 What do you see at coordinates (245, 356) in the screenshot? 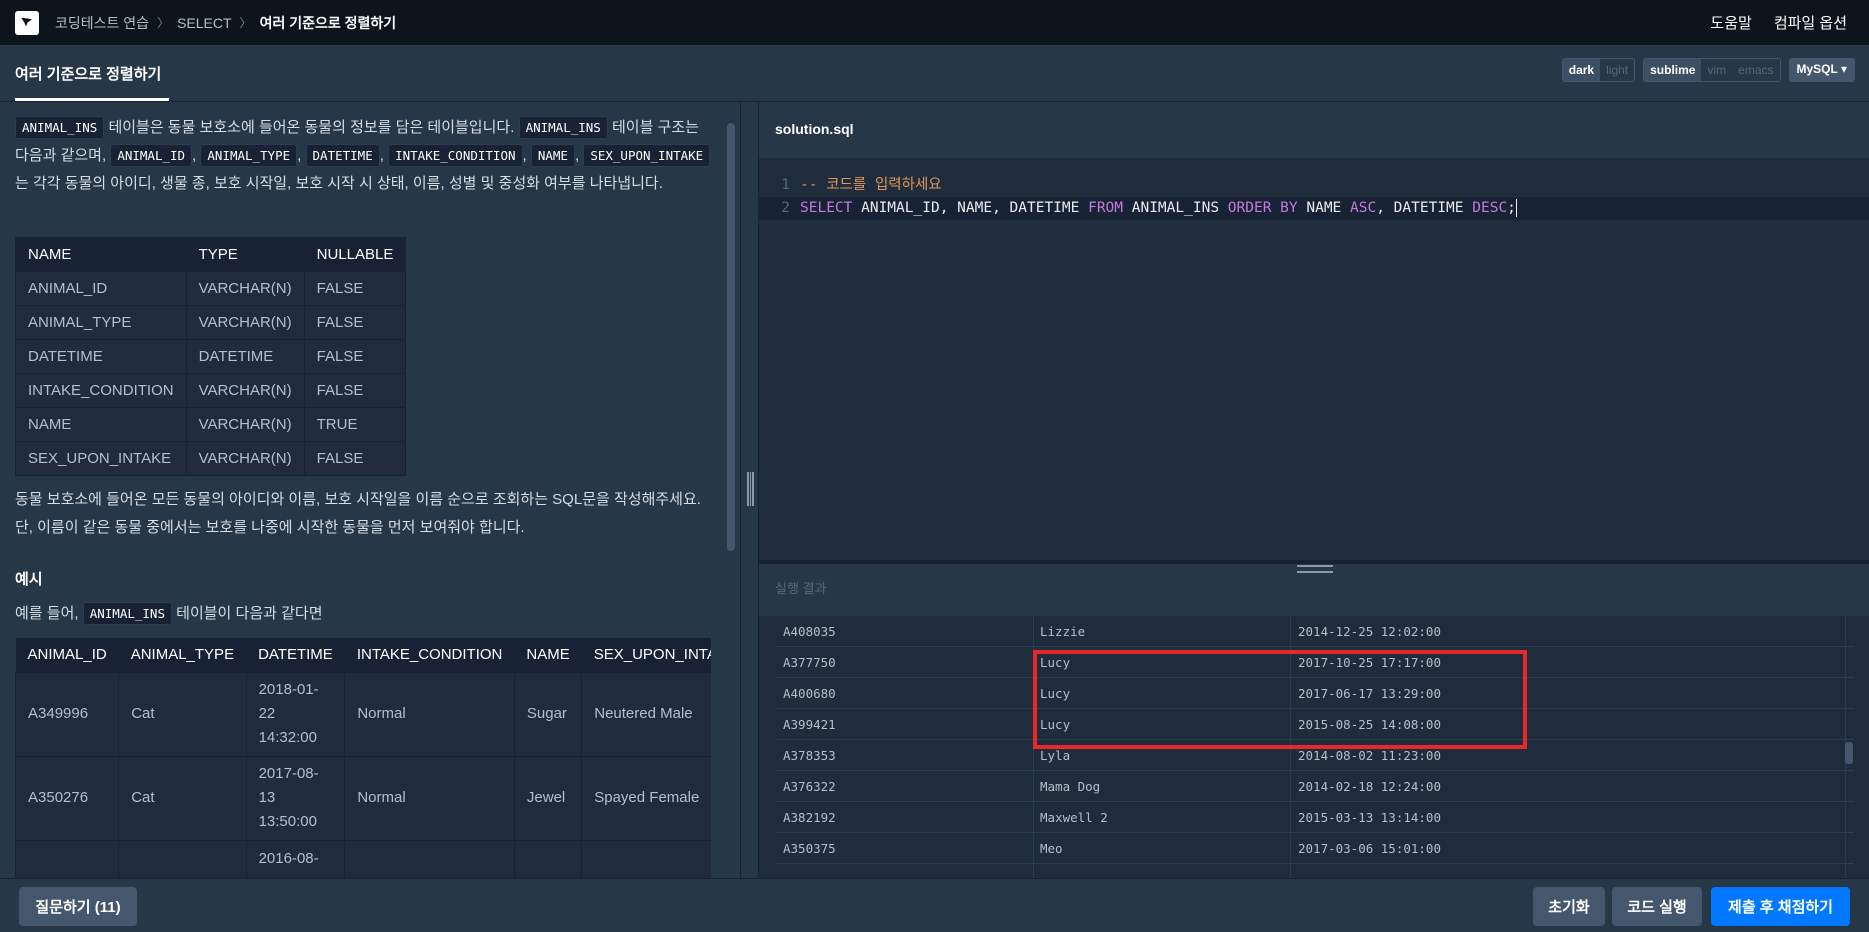
I see `table-cell: DATETIME` at bounding box center [245, 356].